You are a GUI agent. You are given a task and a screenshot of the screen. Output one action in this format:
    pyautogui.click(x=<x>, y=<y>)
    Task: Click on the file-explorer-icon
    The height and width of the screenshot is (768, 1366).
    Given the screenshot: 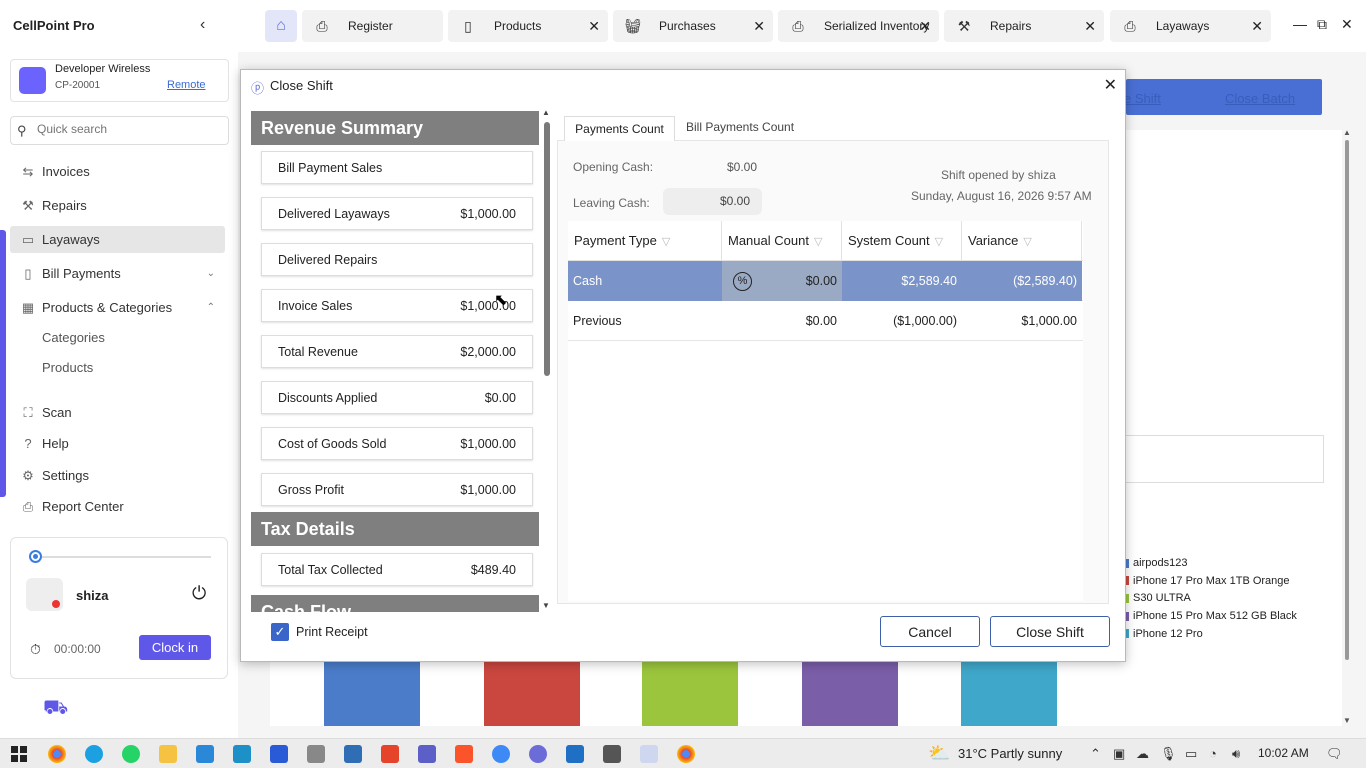 What is the action you would take?
    pyautogui.click(x=168, y=754)
    